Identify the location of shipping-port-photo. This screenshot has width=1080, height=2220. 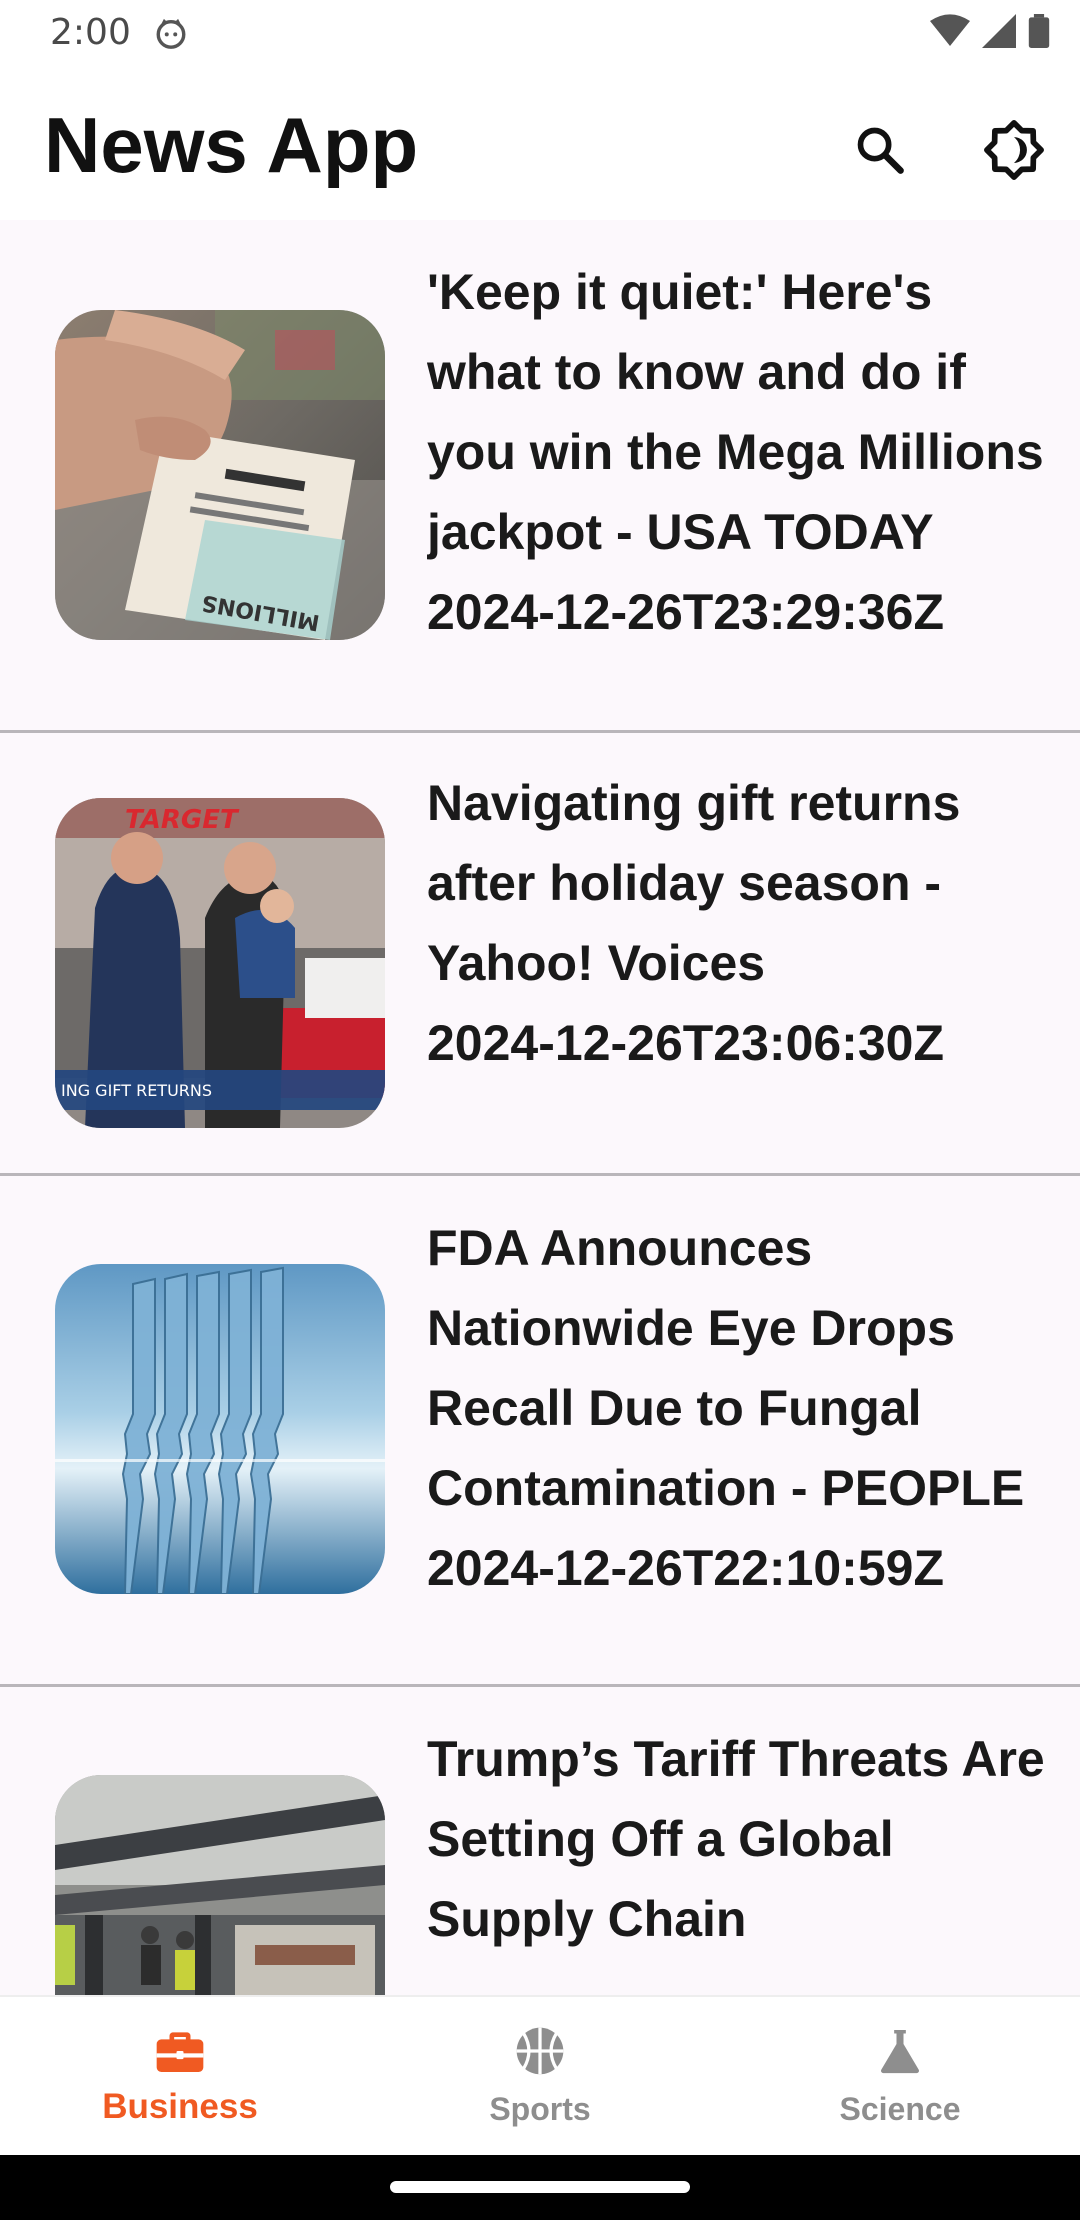
(220, 1885).